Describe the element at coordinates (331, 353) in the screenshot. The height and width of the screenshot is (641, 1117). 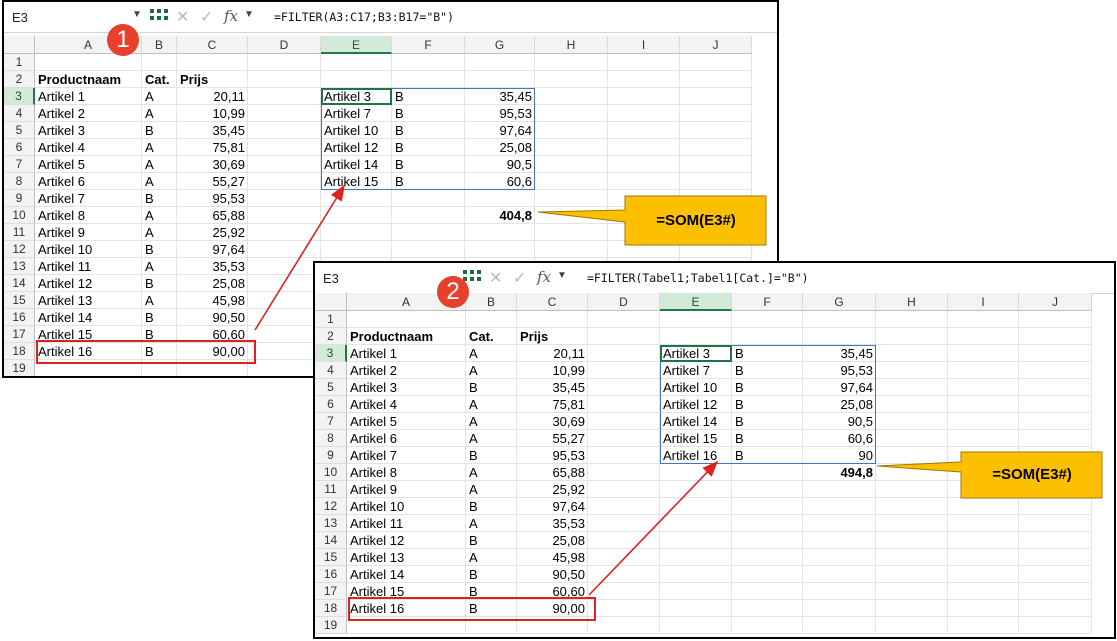
I see `row-header-3: 3` at that location.